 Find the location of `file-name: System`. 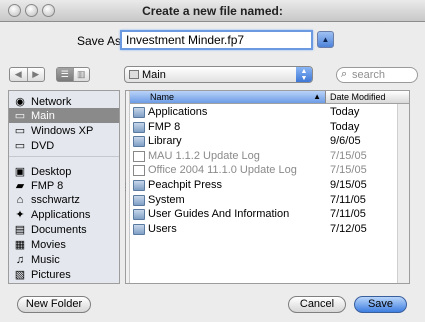

file-name: System is located at coordinates (166, 199).